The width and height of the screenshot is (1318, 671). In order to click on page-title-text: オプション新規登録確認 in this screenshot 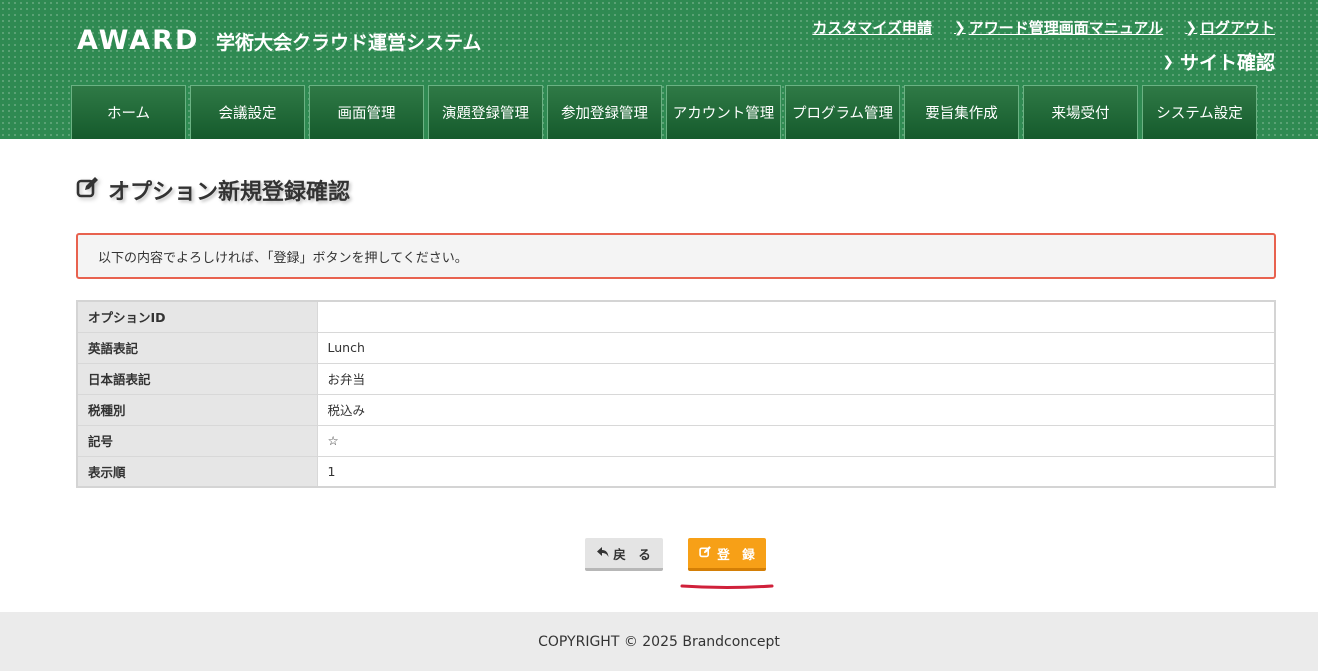, I will do `click(229, 192)`.